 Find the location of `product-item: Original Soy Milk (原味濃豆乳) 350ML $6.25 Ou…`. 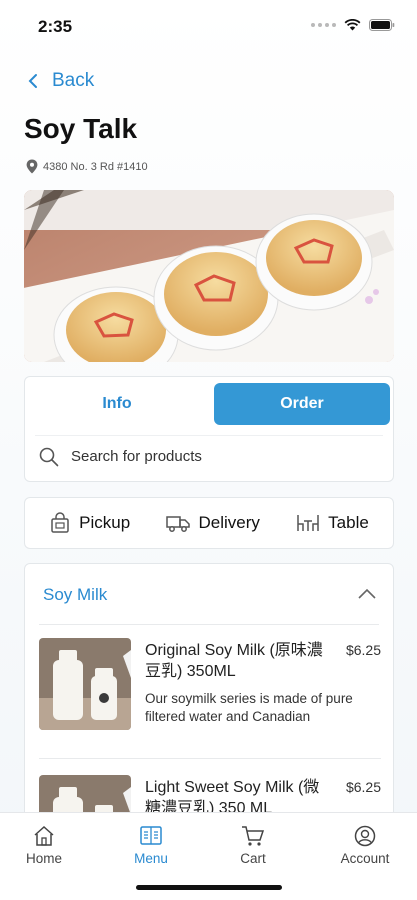

product-item: Original Soy Milk (原味濃豆乳) 350ML $6.25 Ou… is located at coordinates (210, 698).